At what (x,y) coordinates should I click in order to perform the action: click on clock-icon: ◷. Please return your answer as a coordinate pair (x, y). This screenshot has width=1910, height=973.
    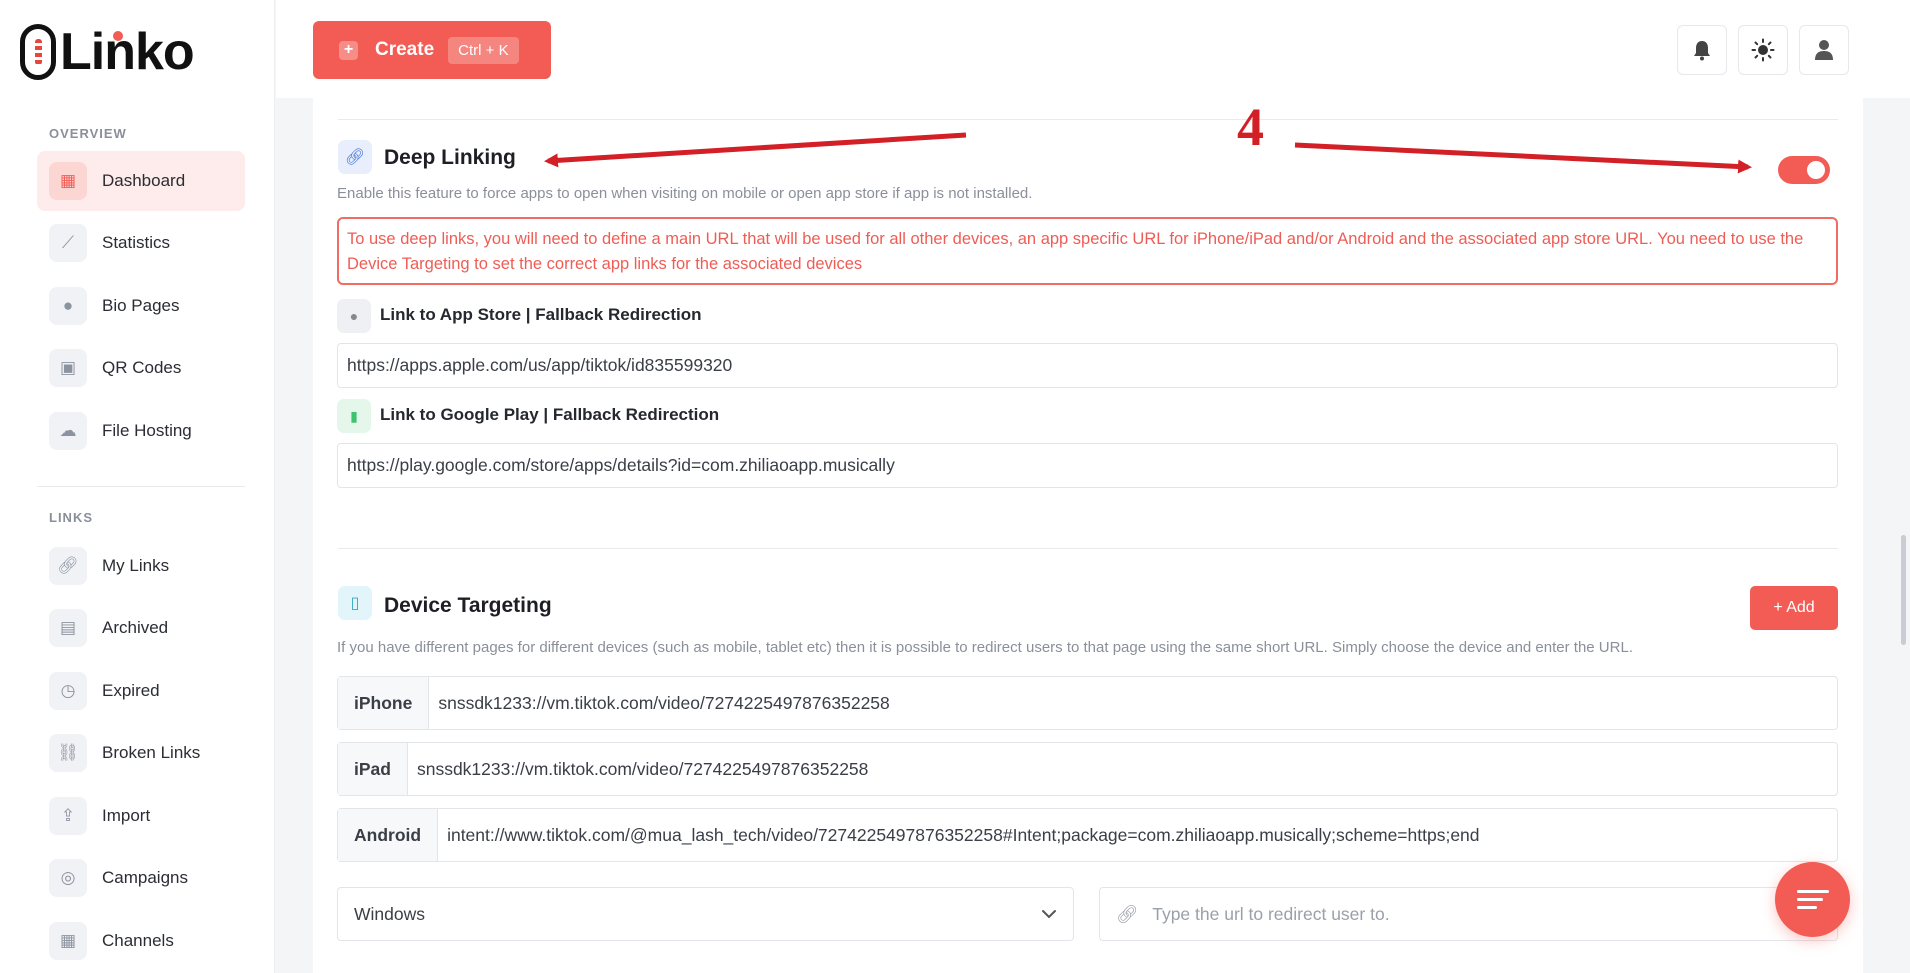
    Looking at the image, I should click on (68, 691).